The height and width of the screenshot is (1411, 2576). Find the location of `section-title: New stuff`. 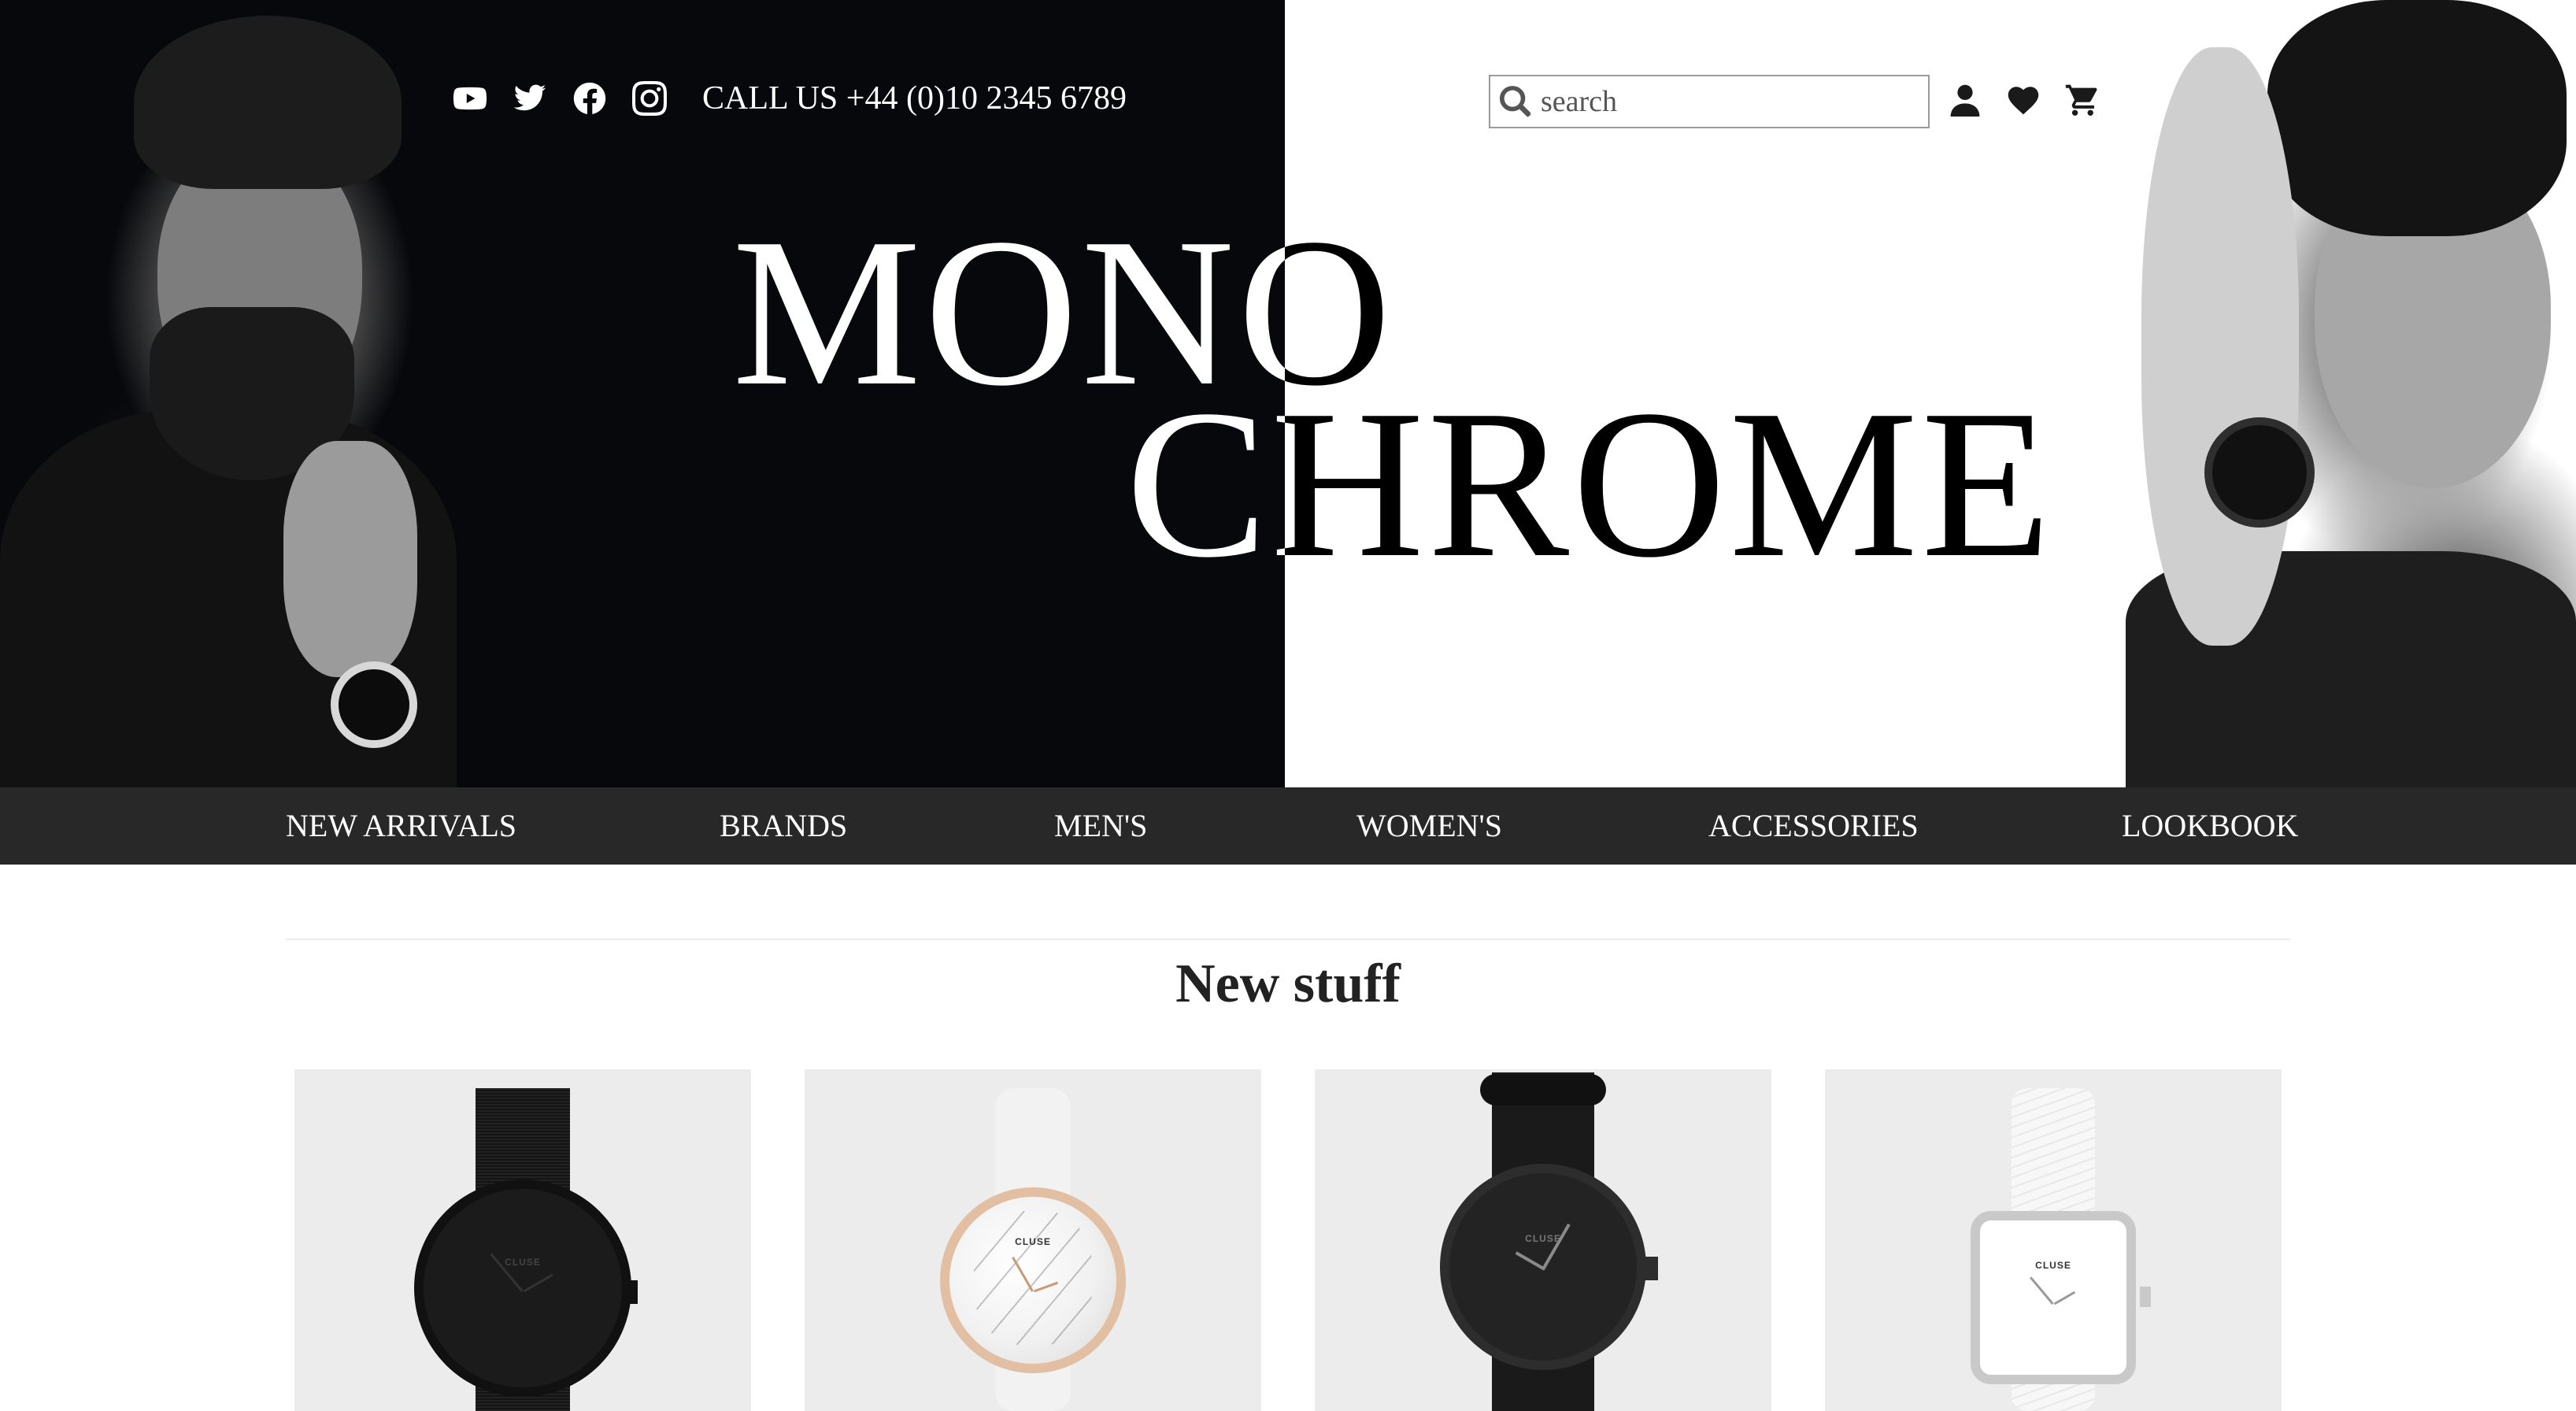

section-title: New stuff is located at coordinates (1288, 984).